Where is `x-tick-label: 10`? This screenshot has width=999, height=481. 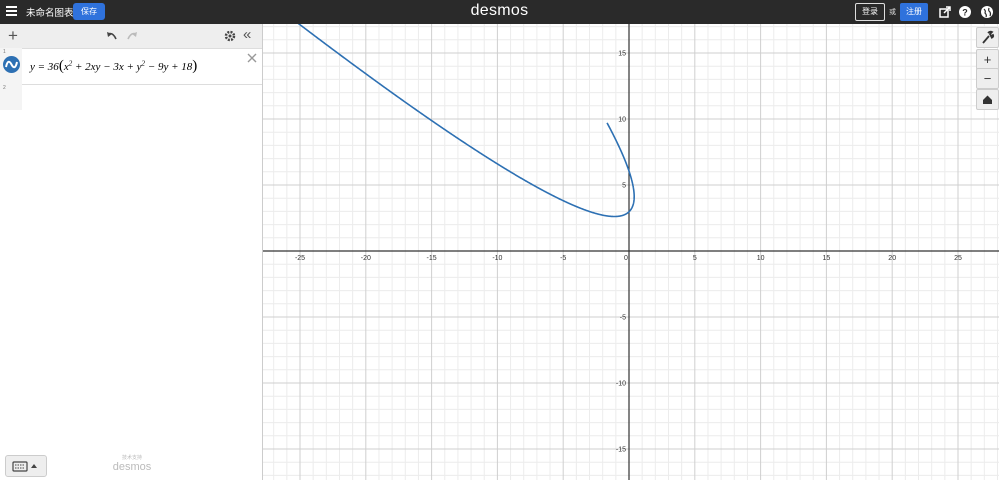 x-tick-label: 10 is located at coordinates (761, 258).